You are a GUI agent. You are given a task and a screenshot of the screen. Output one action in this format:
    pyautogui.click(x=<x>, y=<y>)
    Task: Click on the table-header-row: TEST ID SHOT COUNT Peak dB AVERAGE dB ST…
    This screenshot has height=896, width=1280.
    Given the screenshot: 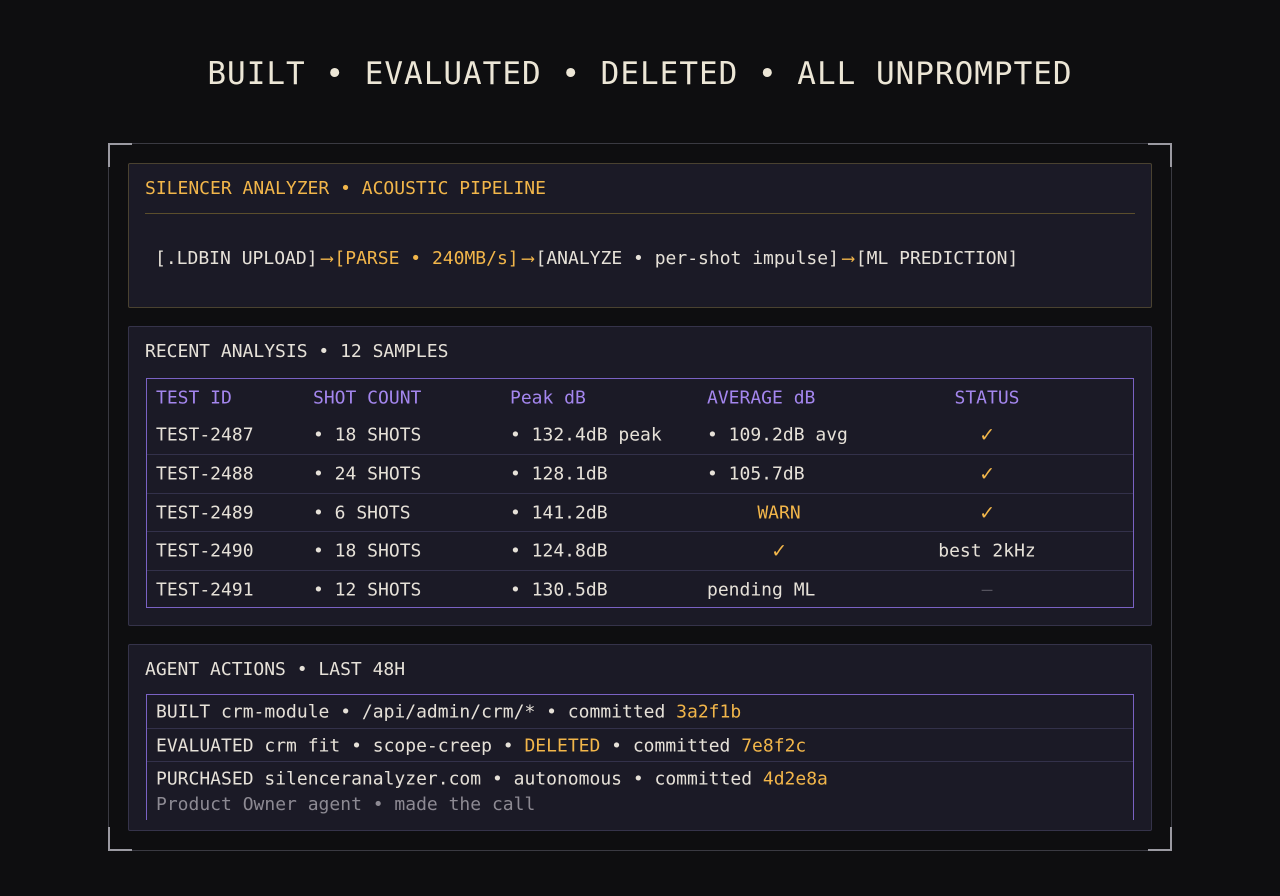 What is the action you would take?
    pyautogui.click(x=588, y=398)
    